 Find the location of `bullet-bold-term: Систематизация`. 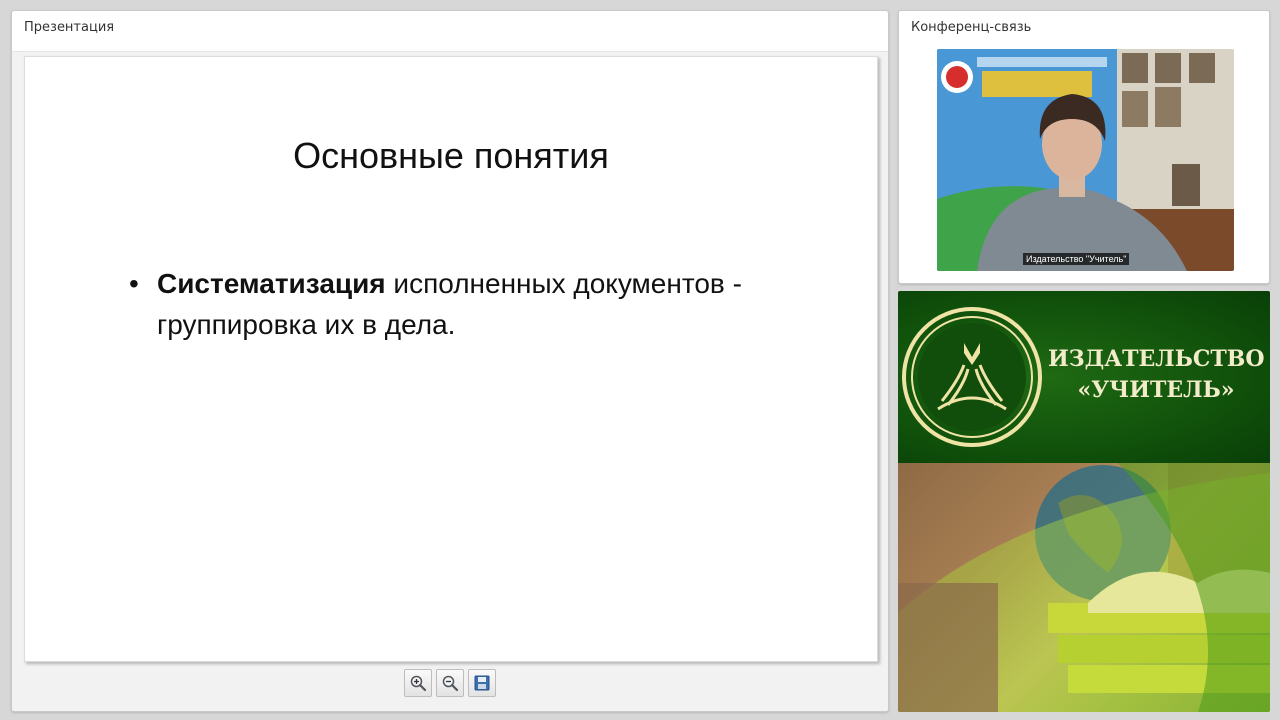

bullet-bold-term: Систематизация is located at coordinates (271, 283).